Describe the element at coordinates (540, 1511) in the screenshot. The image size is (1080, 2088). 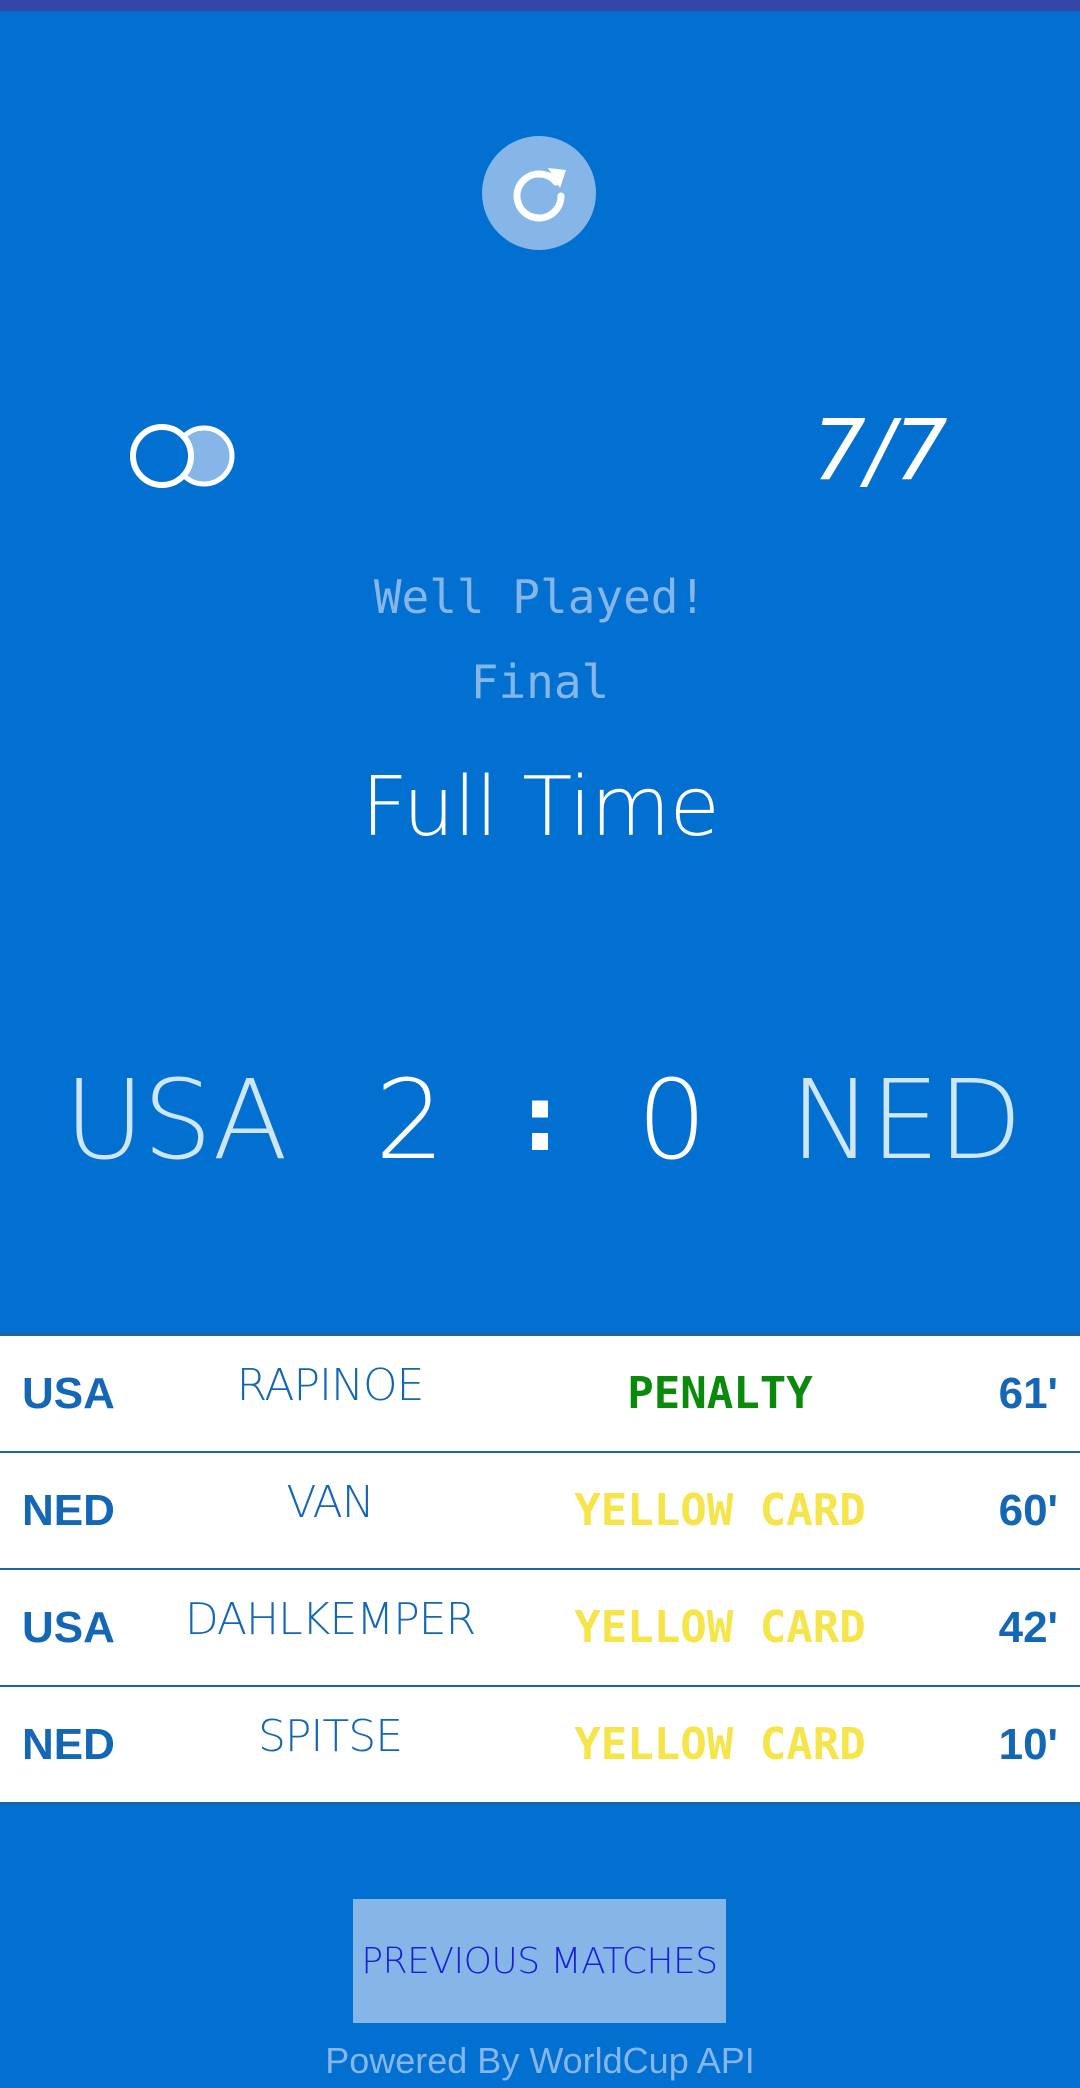
I see `event-row: NED VAN YELLOW CARD 60'` at that location.